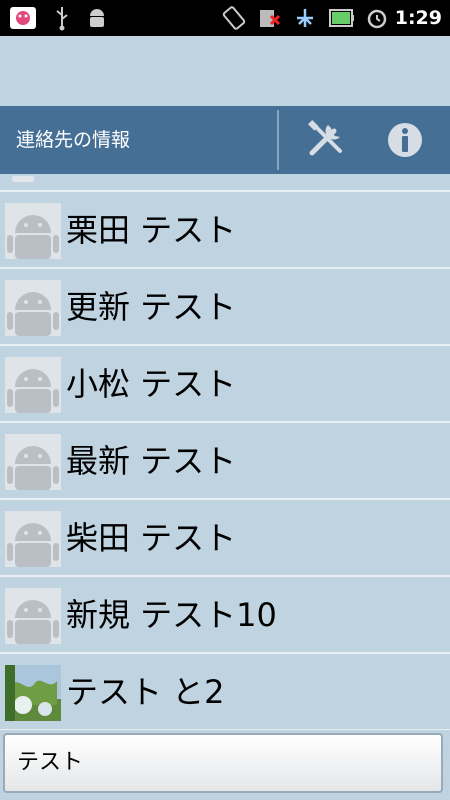  Describe the element at coordinates (151, 461) in the screenshot. I see `contact-name: 最新 テスト` at that location.